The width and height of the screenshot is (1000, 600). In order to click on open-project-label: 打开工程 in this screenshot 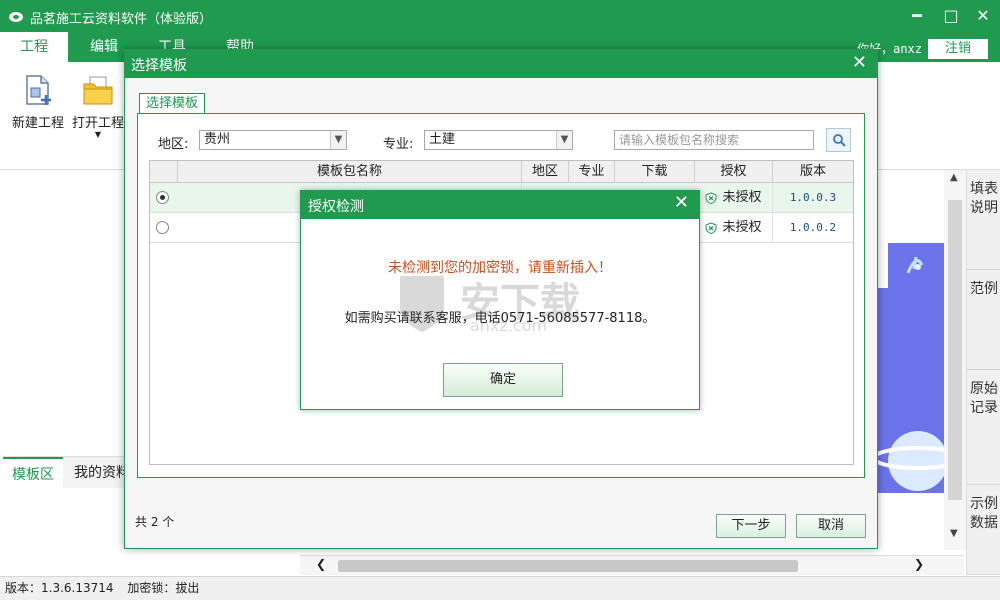, I will do `click(97, 123)`.